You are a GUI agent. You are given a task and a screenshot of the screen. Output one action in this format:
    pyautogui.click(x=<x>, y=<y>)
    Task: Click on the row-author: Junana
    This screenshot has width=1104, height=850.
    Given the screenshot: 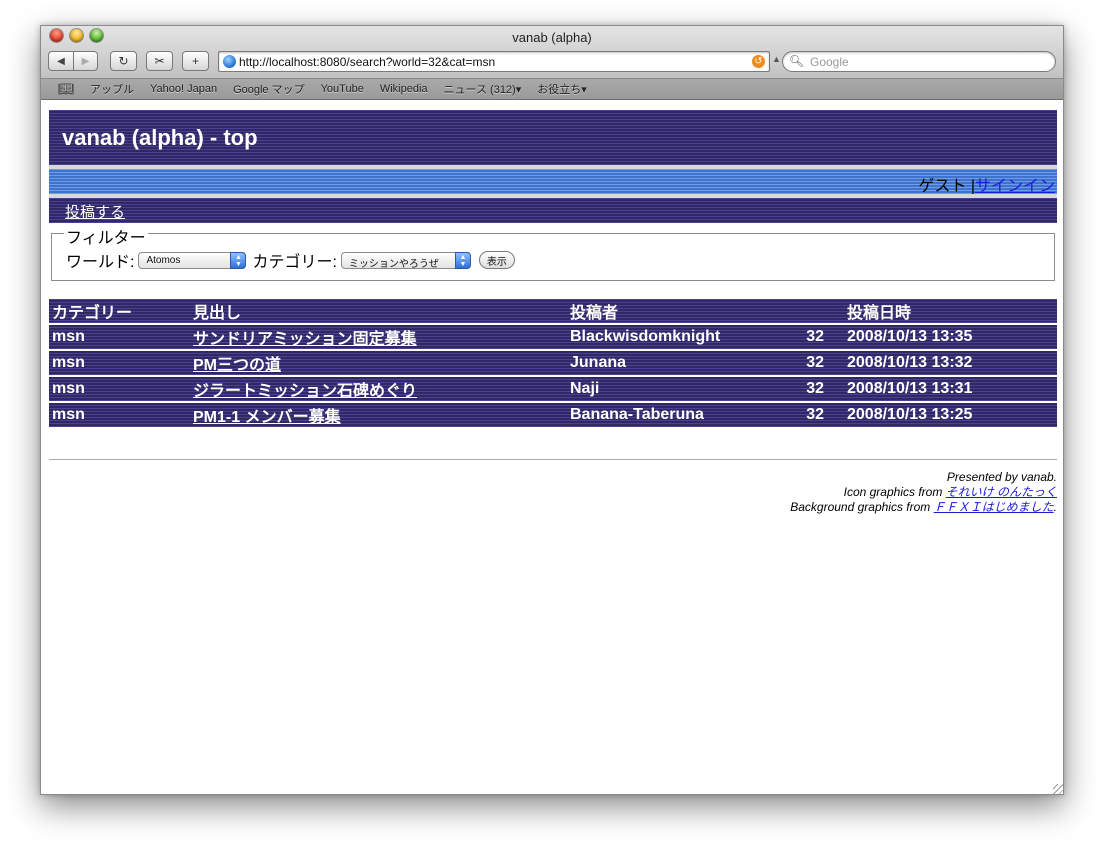 What is the action you would take?
    pyautogui.click(x=598, y=362)
    